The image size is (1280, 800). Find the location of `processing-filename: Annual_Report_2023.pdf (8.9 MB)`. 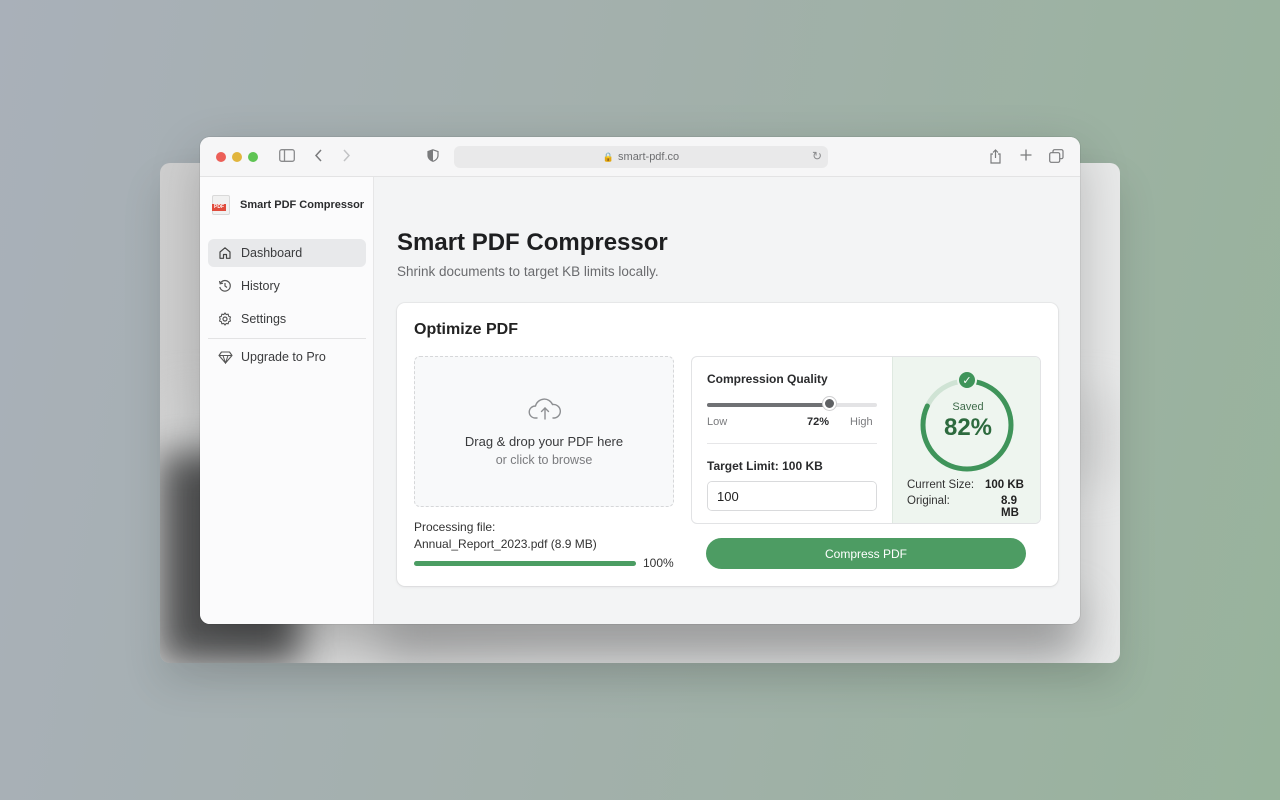

processing-filename: Annual_Report_2023.pdf (8.9 MB) is located at coordinates (505, 544).